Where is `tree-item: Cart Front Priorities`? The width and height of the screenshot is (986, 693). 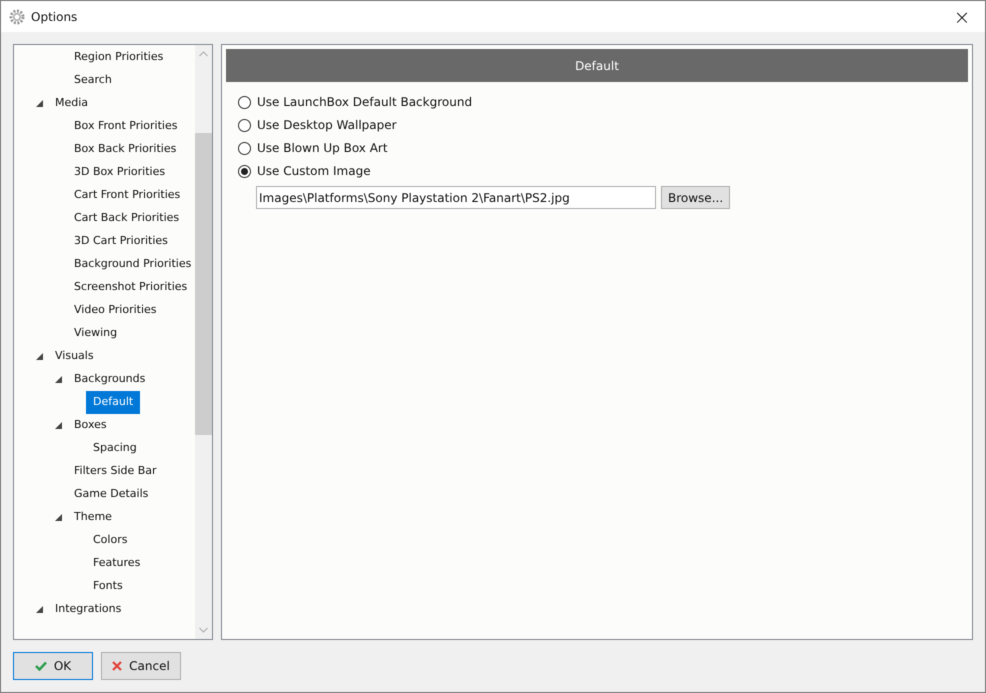
tree-item: Cart Front Priorities is located at coordinates (127, 195).